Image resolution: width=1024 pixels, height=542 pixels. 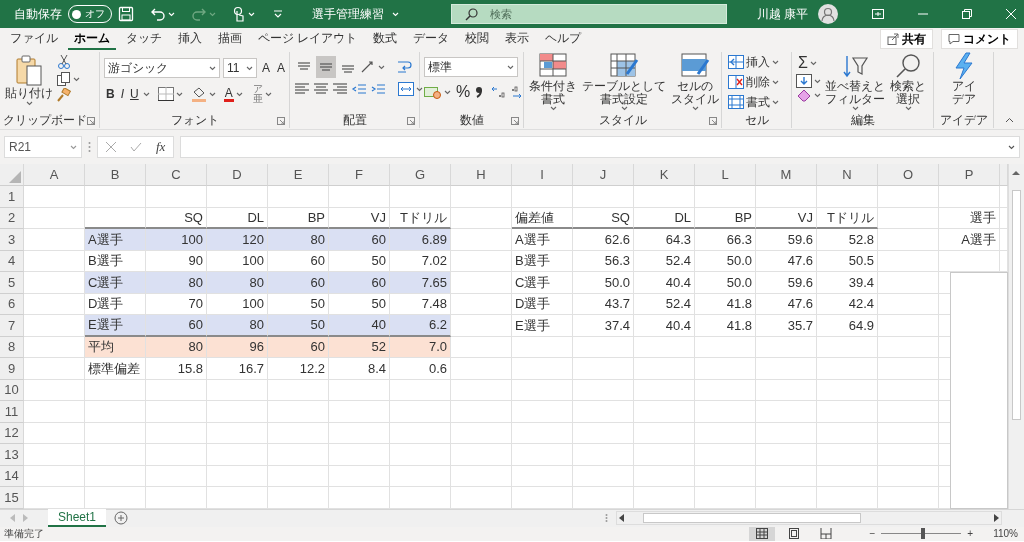 What do you see at coordinates (302, 89) in the screenshot?
I see `align-left-icon` at bounding box center [302, 89].